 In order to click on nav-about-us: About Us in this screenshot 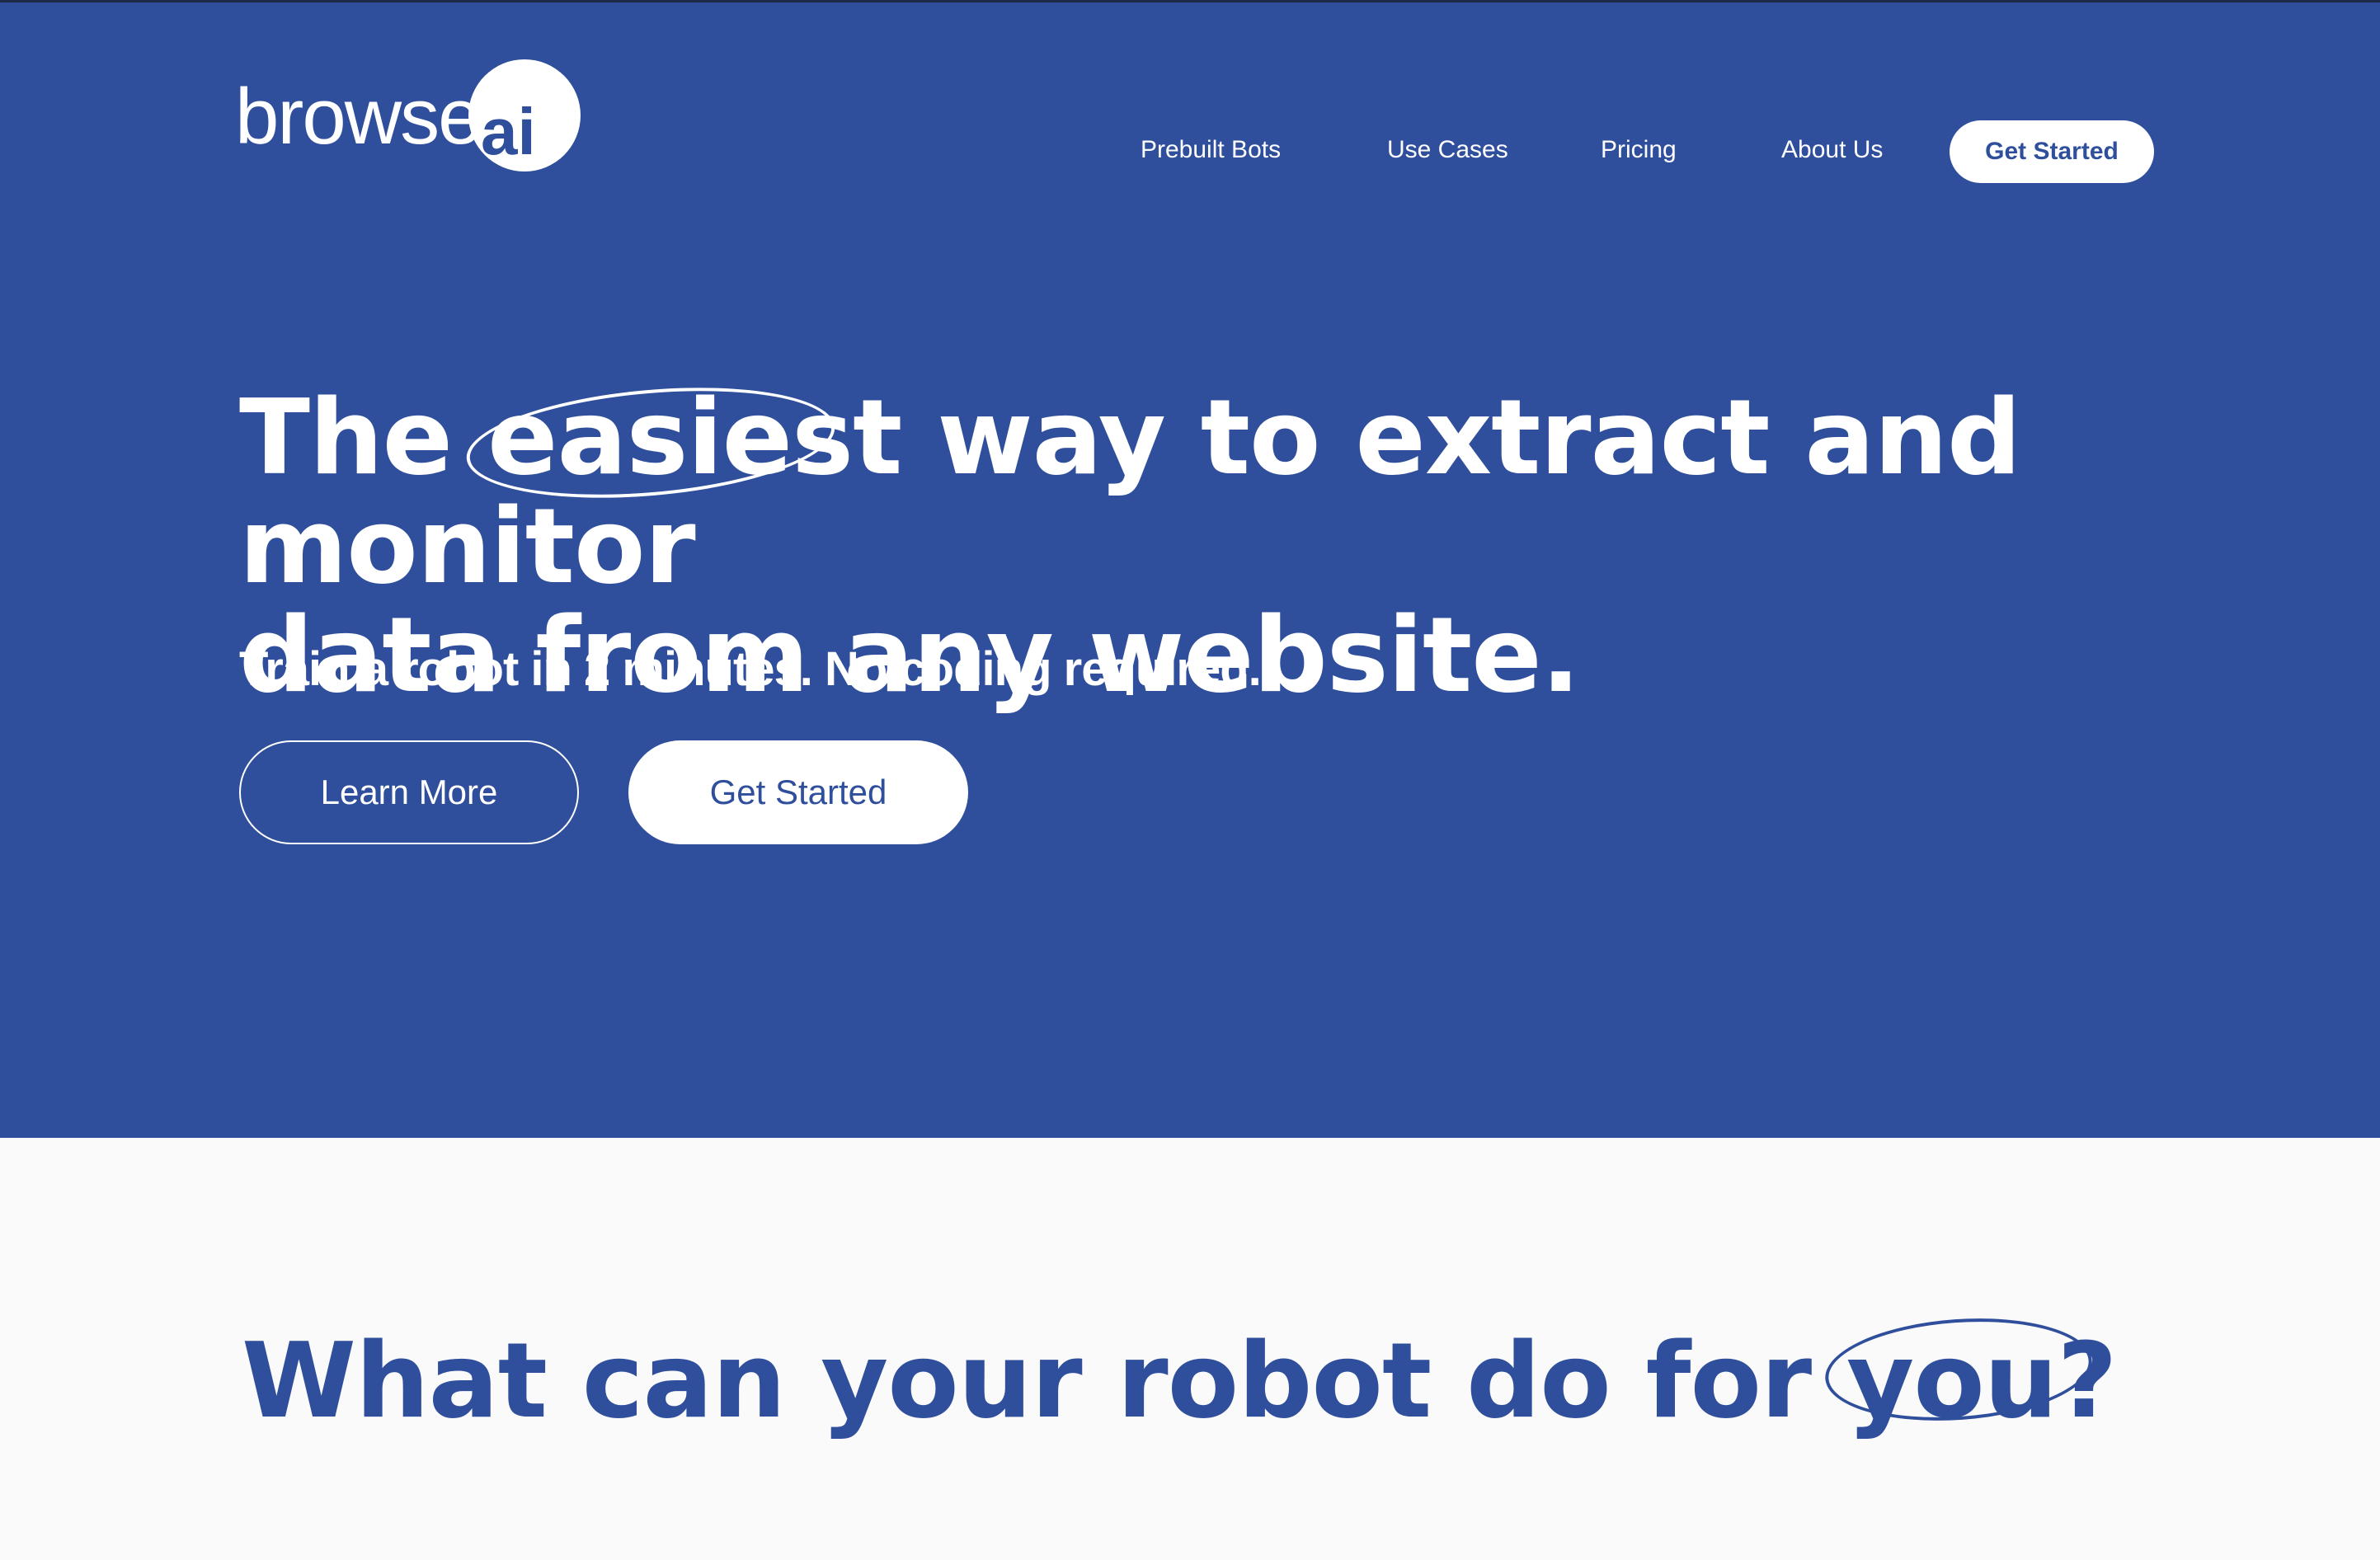, I will do `click(1832, 150)`.